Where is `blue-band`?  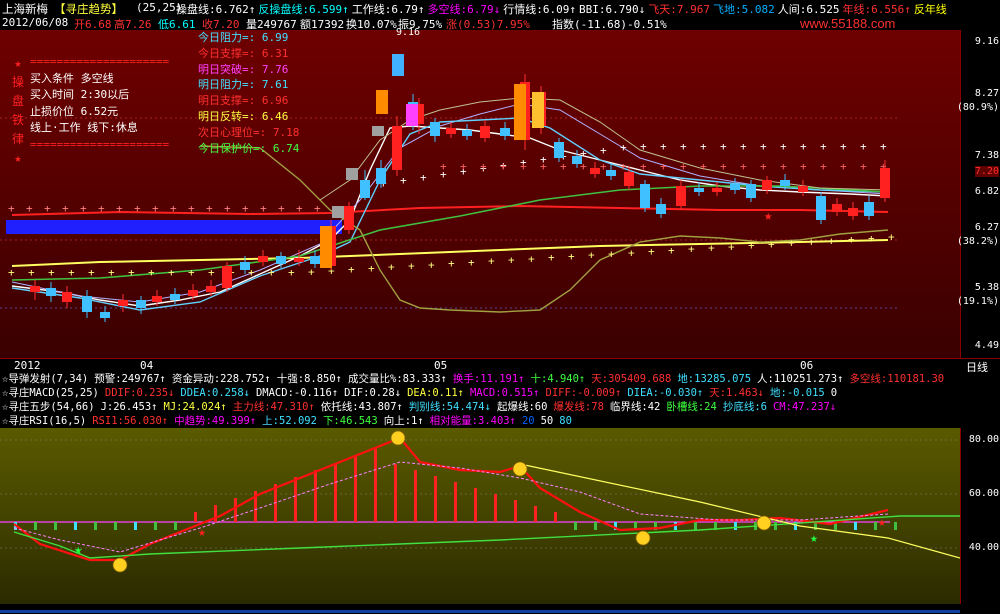 blue-band is located at coordinates (174, 227).